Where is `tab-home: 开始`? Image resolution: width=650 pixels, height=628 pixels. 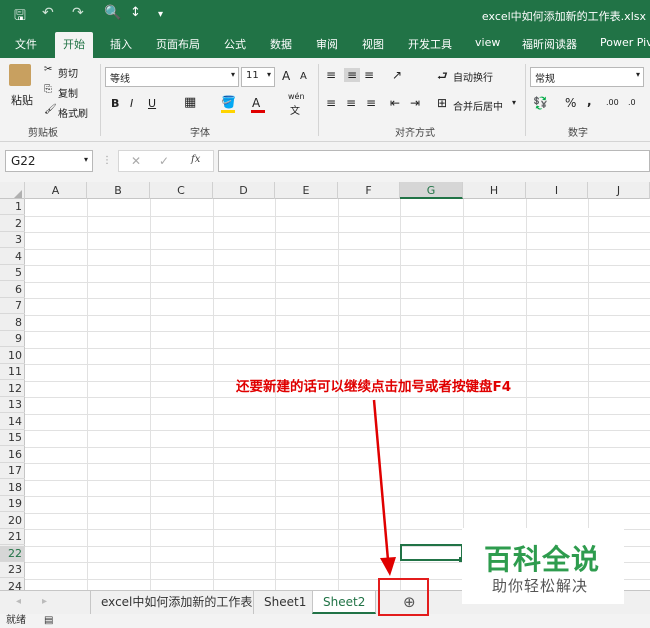 tab-home: 开始 is located at coordinates (74, 45).